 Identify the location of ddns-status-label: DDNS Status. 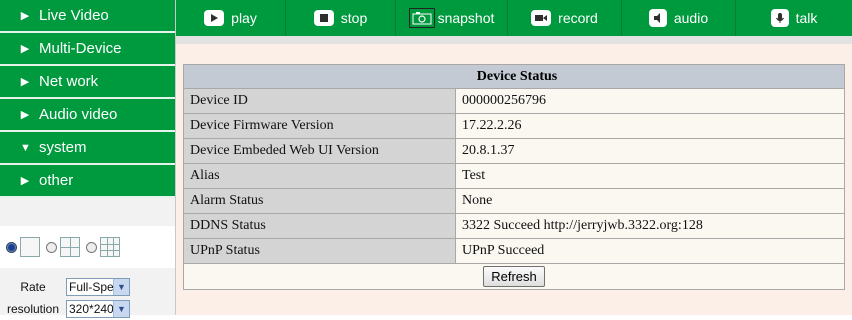
(319, 226).